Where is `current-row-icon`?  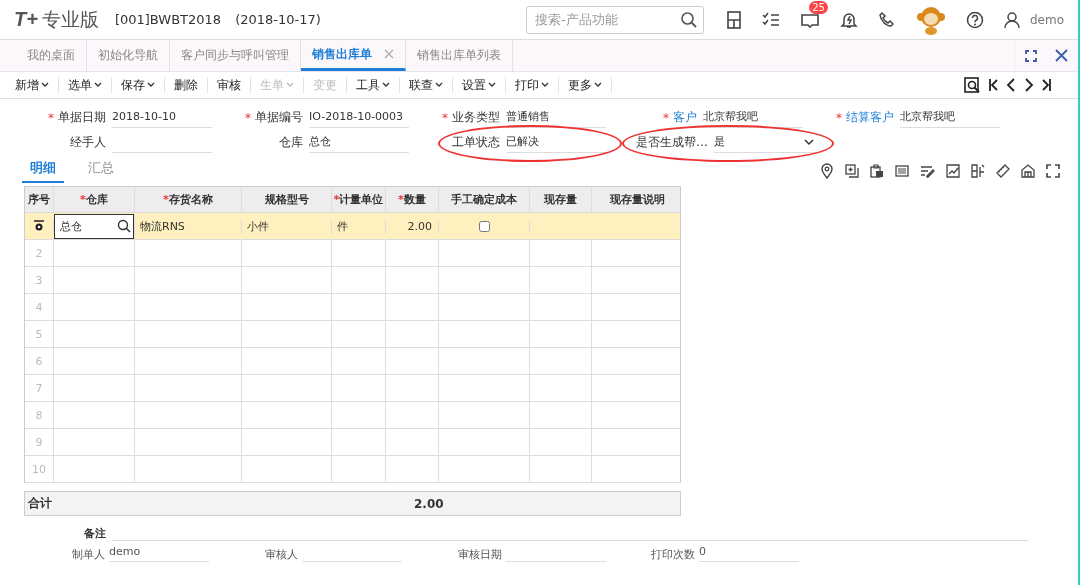
current-row-icon is located at coordinates (39, 226).